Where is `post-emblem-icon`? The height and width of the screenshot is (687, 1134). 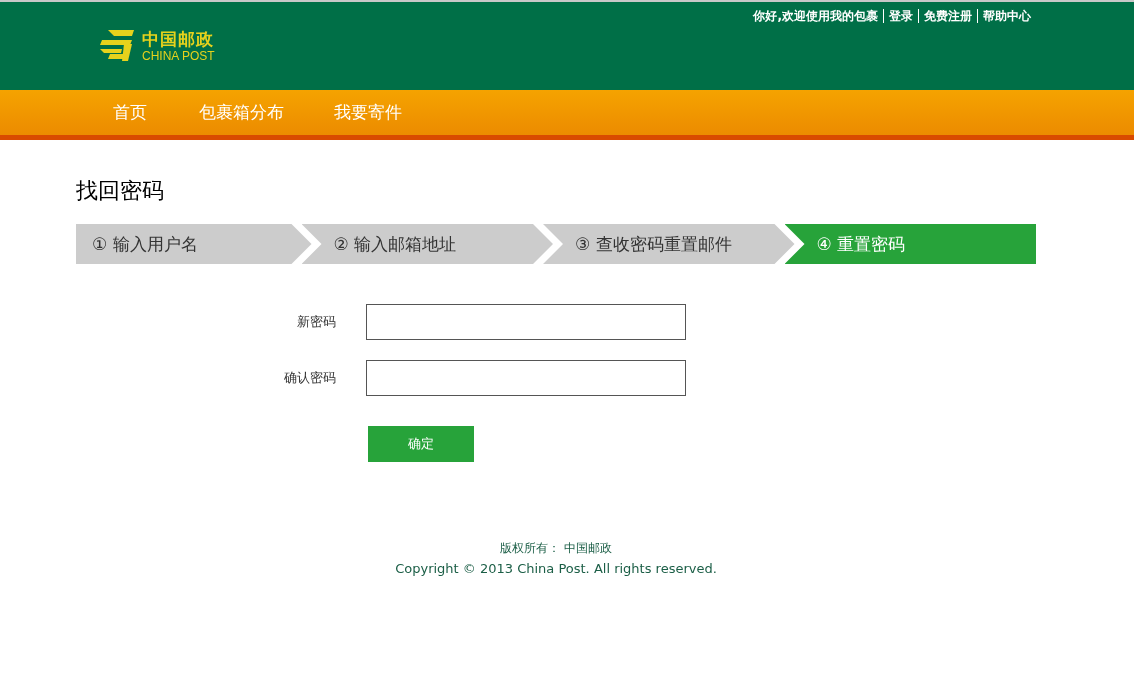
post-emblem-icon is located at coordinates (118, 46).